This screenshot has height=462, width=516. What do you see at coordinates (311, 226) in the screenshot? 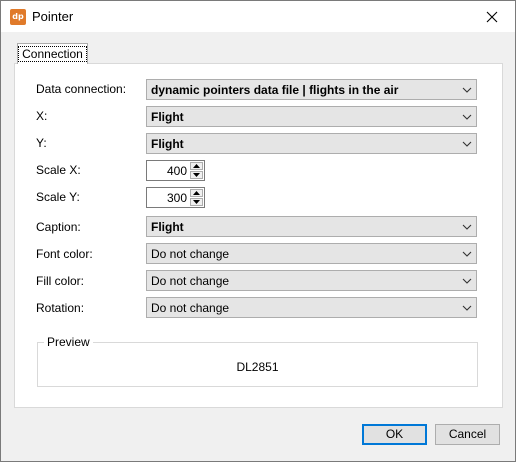
I see `caption-dropdown: Flight` at bounding box center [311, 226].